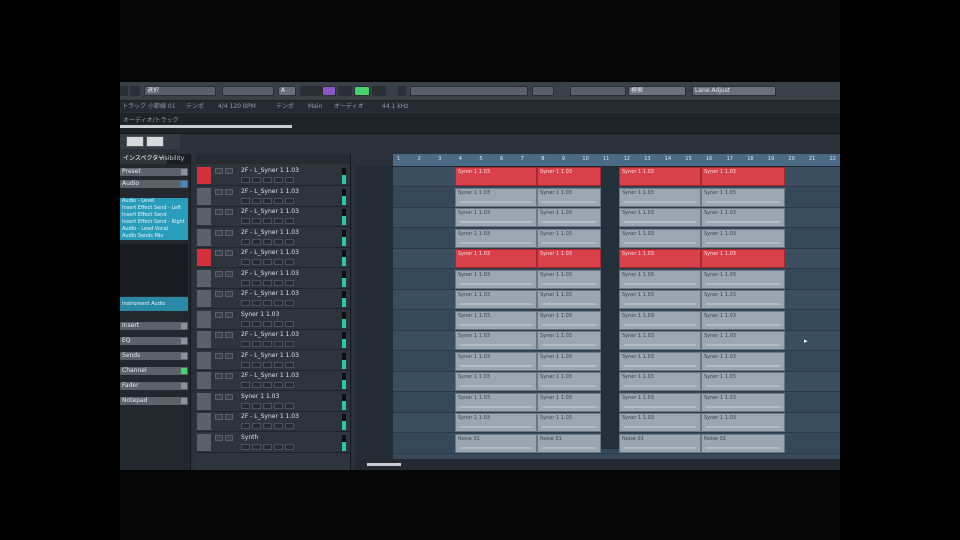 The image size is (960, 540). I want to click on snap-select, so click(598, 91).